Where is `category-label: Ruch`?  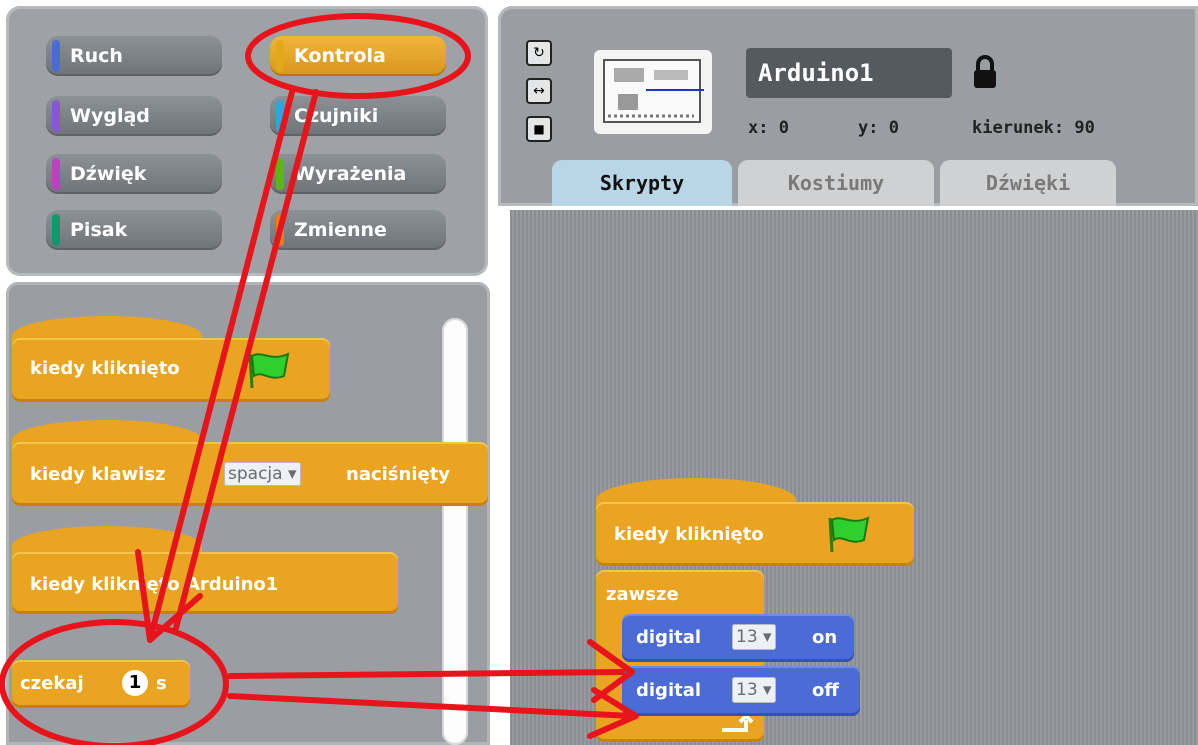 category-label: Ruch is located at coordinates (96, 56).